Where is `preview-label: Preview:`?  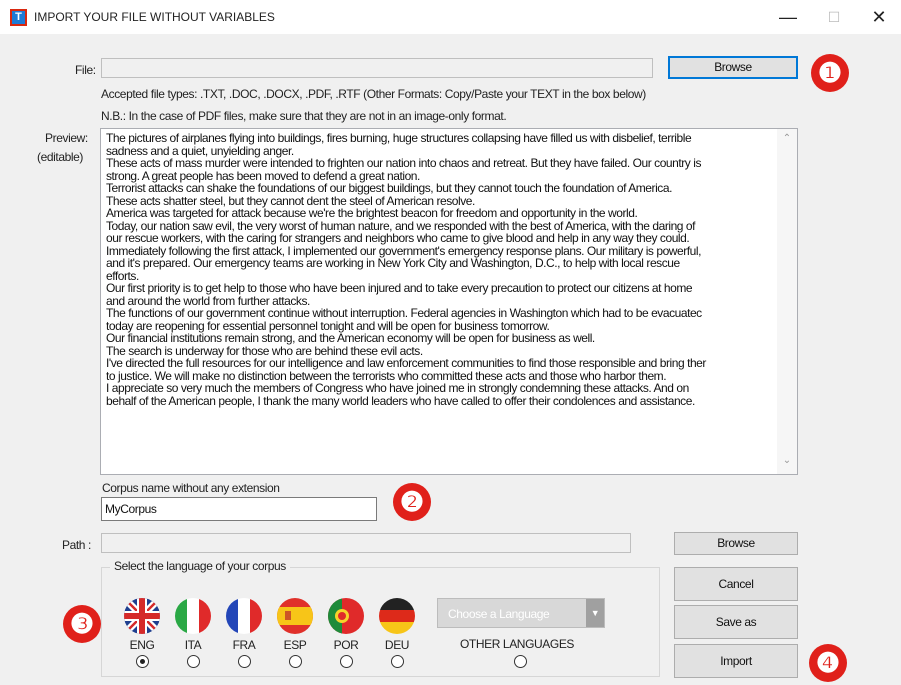
preview-label: Preview: is located at coordinates (66, 138).